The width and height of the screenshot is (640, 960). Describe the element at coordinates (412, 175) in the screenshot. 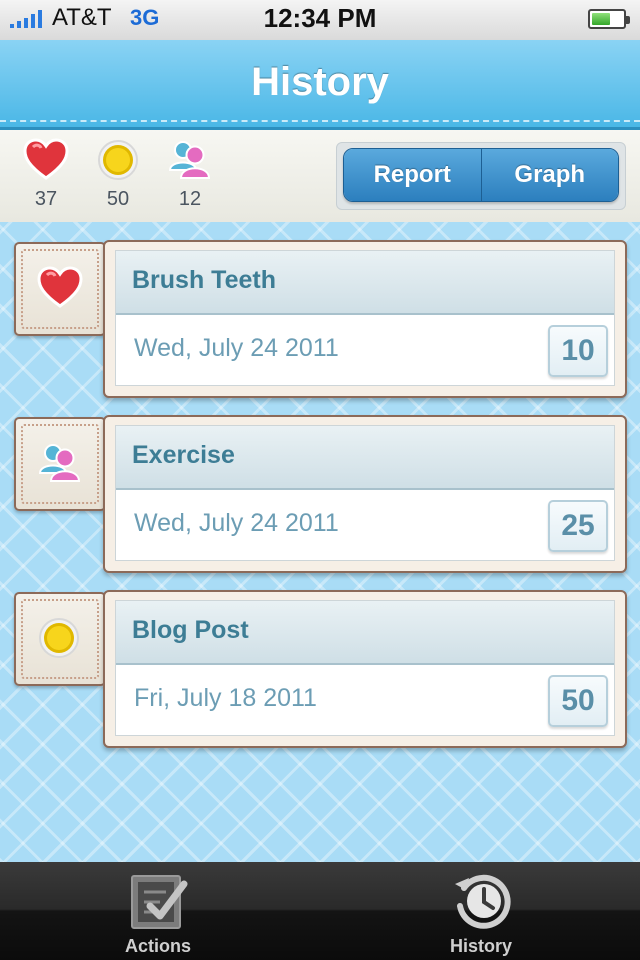

I see `report-button: Report` at that location.